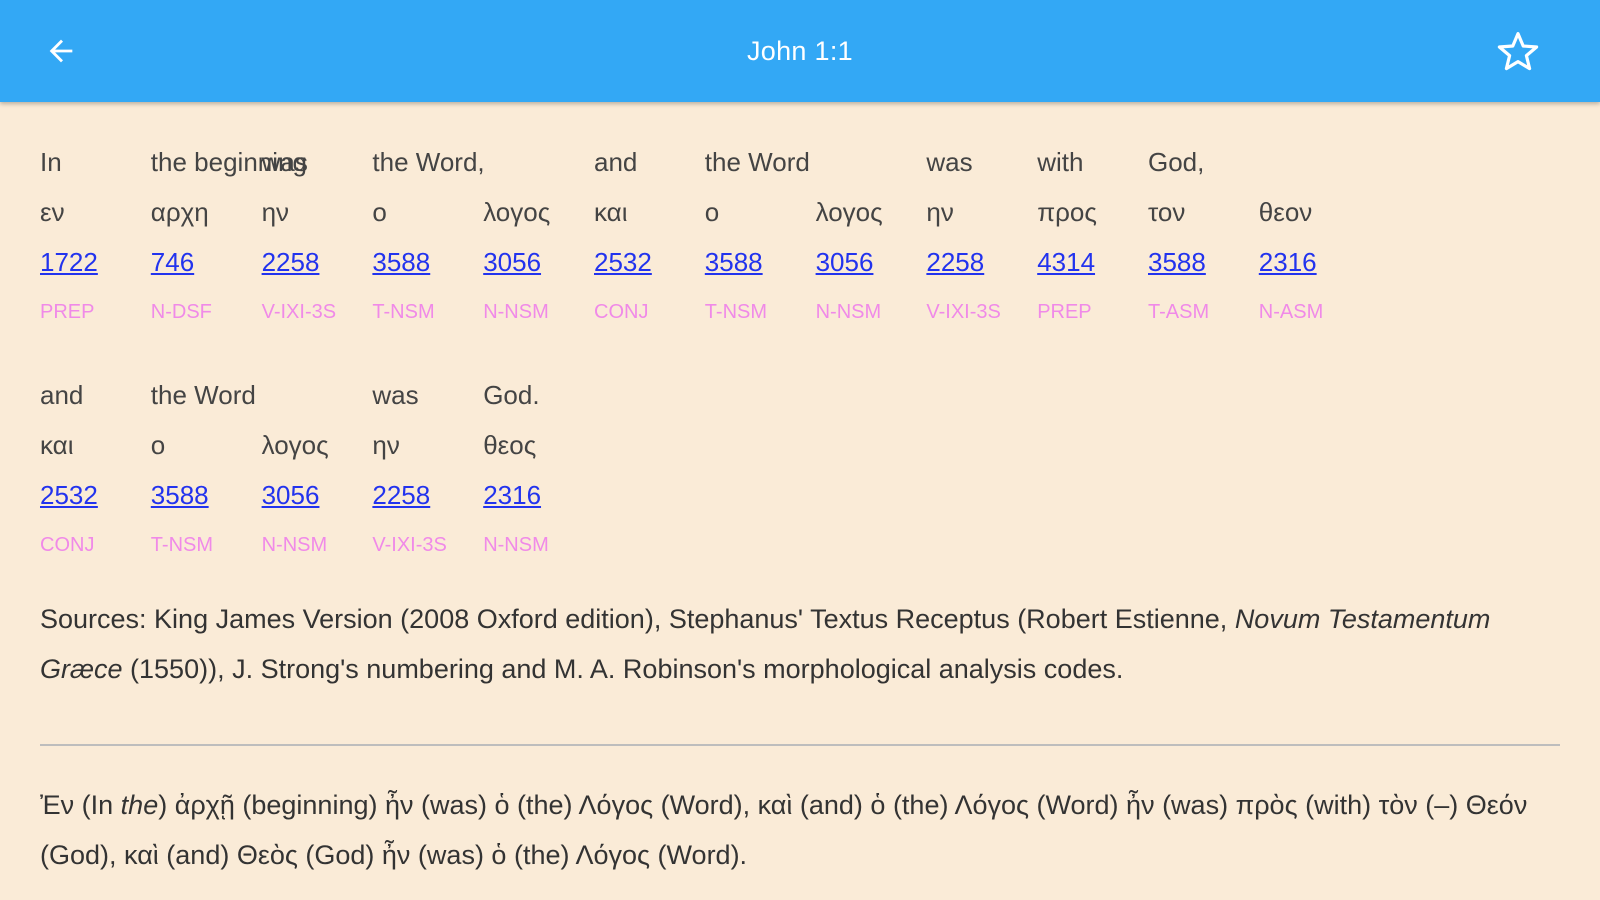 The image size is (1600, 900). What do you see at coordinates (1291, 312) in the screenshot?
I see `morphology-code: N-ASM` at bounding box center [1291, 312].